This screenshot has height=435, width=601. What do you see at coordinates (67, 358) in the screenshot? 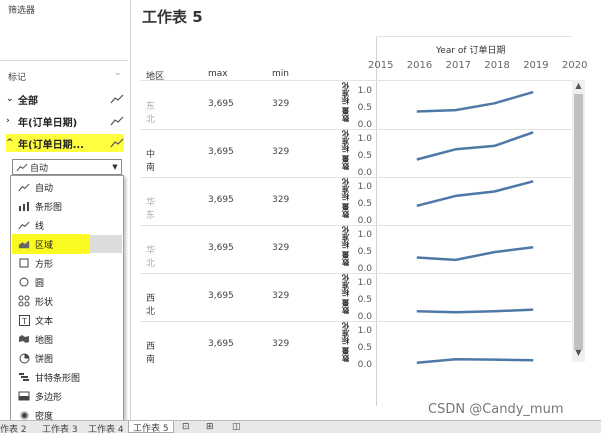
I see `menu-item-pie: 饼图` at bounding box center [67, 358].